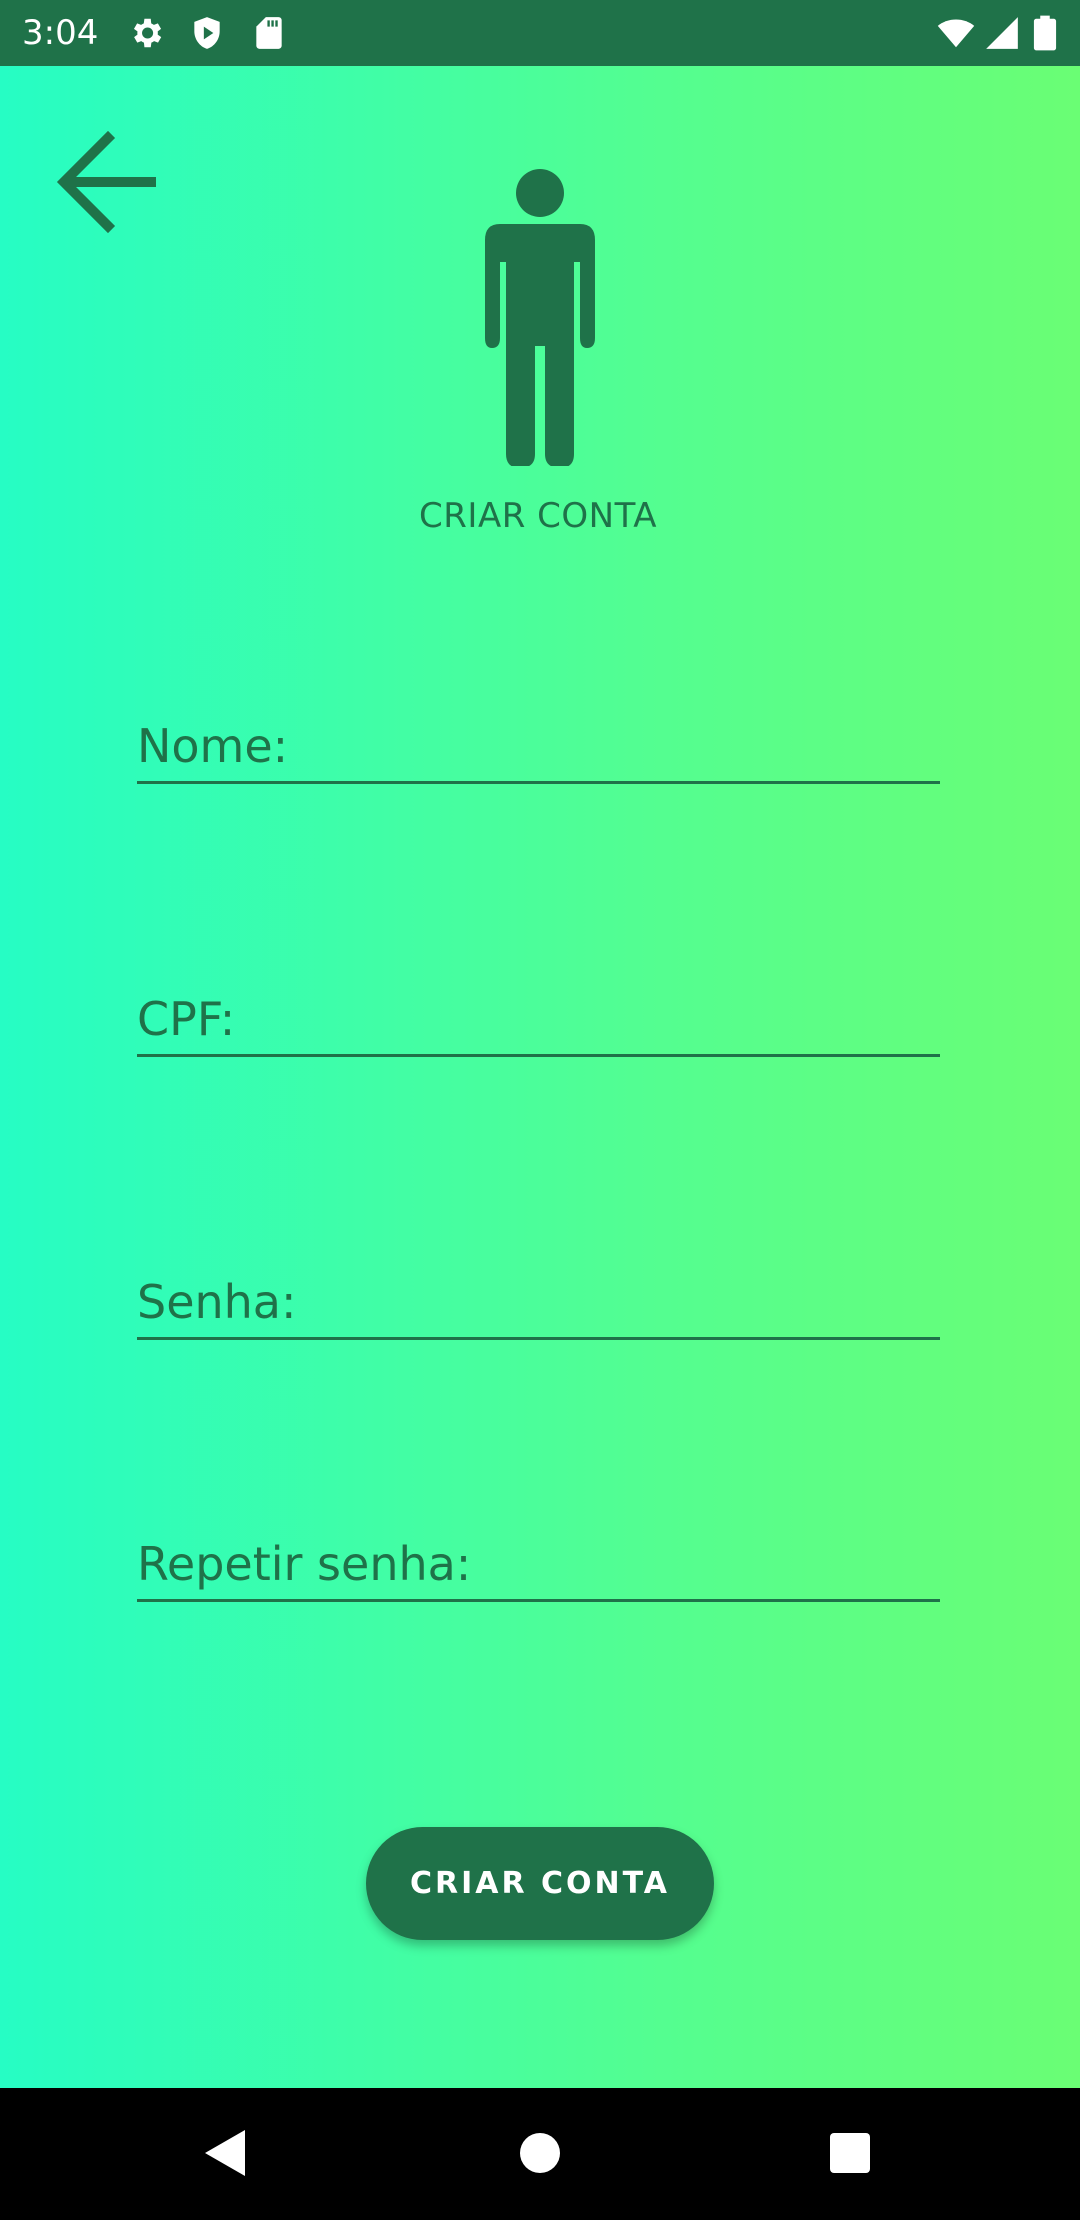 This screenshot has height=2220, width=1080. What do you see at coordinates (1002, 33) in the screenshot?
I see `signal-icon` at bounding box center [1002, 33].